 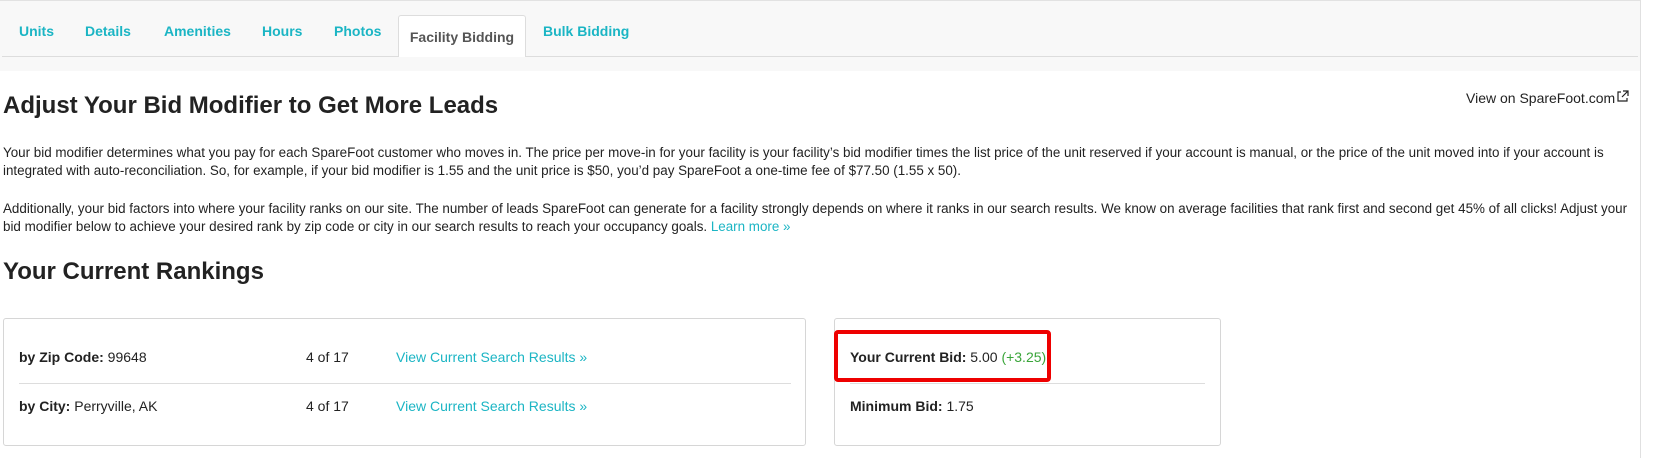 I want to click on city-label: by City:, so click(x=45, y=406).